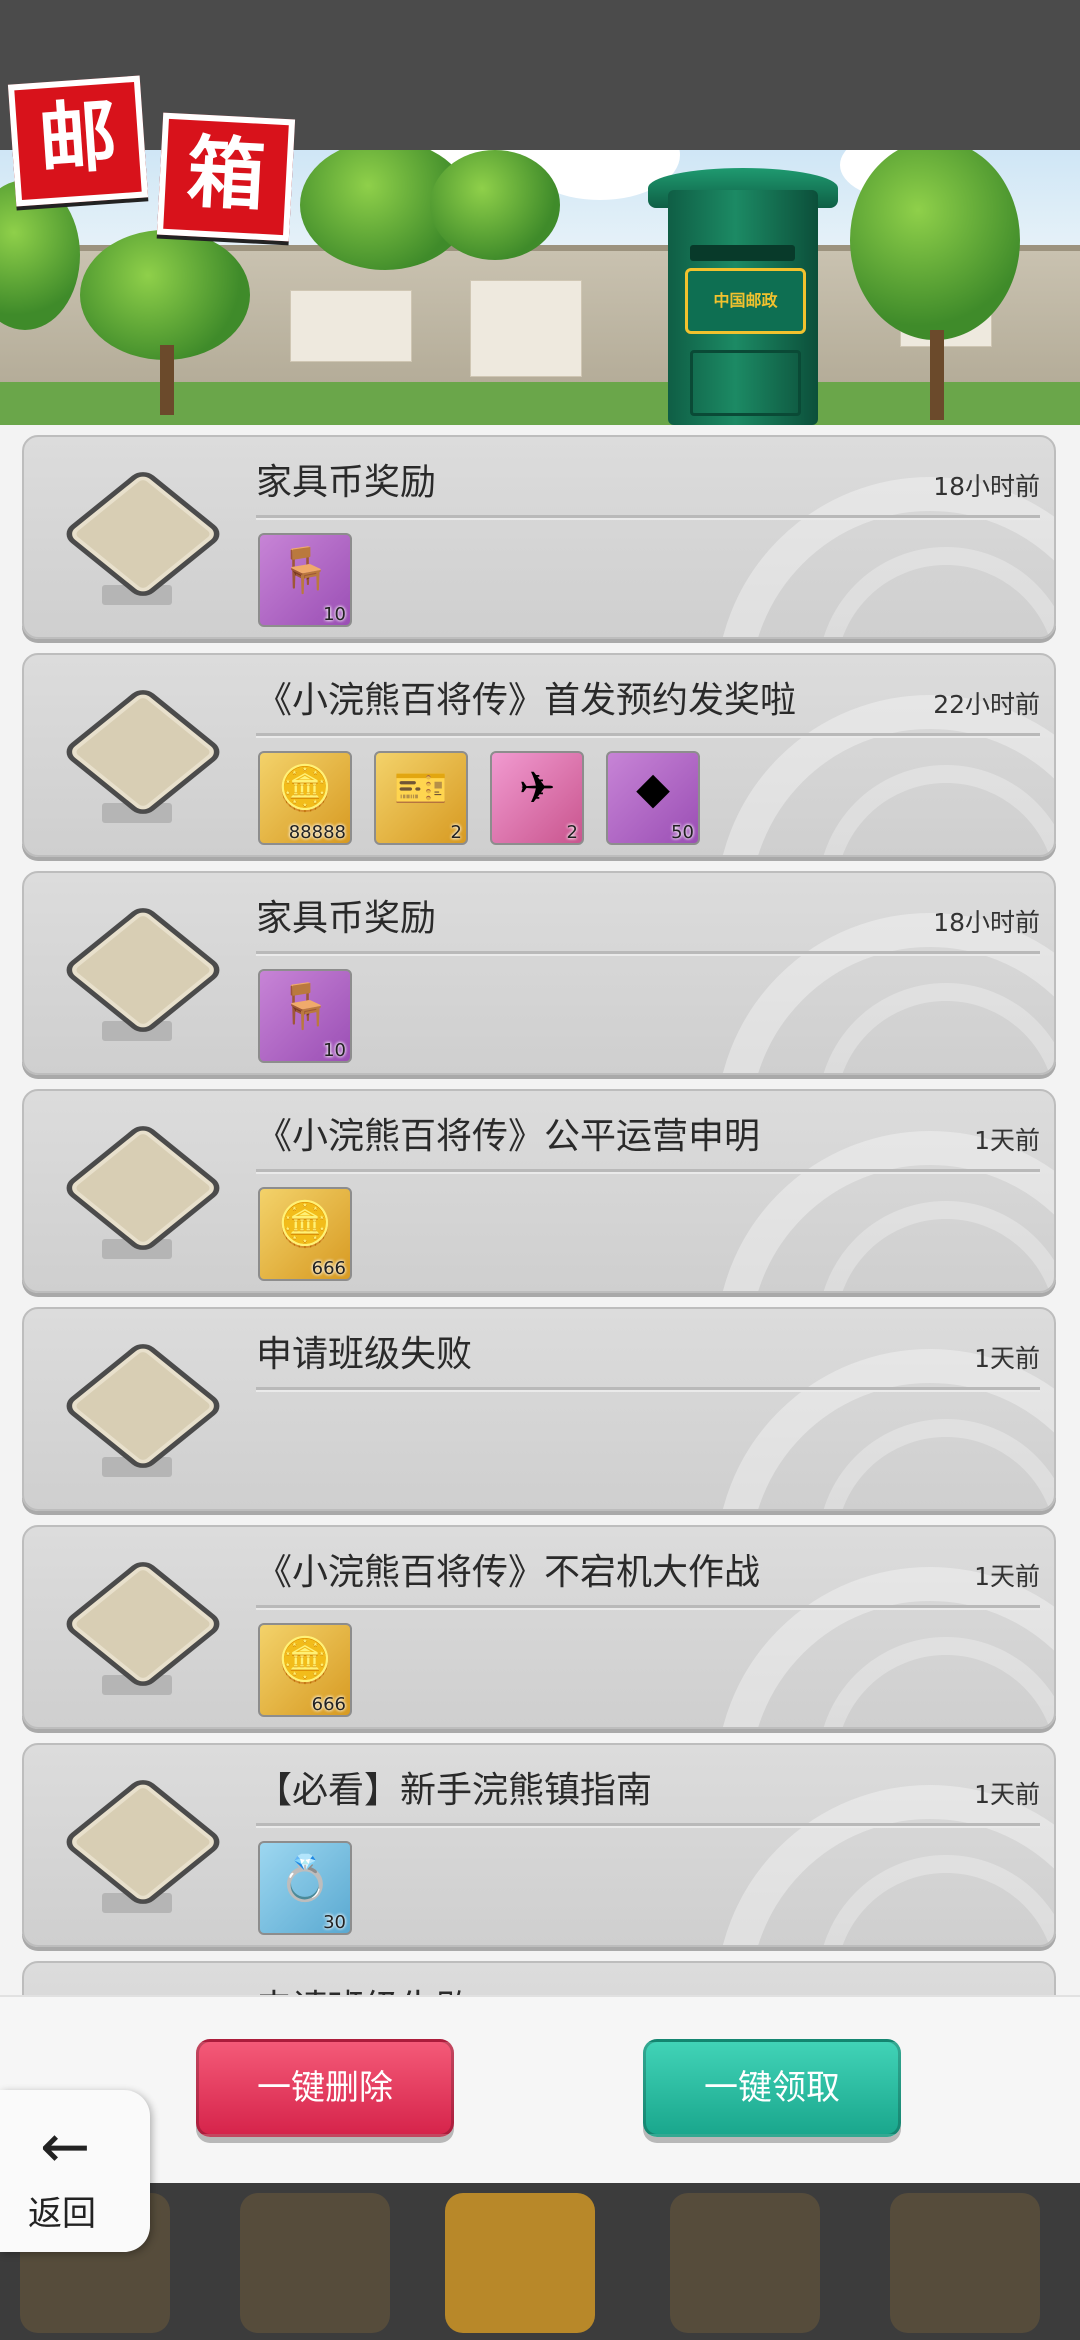  Describe the element at coordinates (742, 253) in the screenshot. I see `post-box-slot` at that location.